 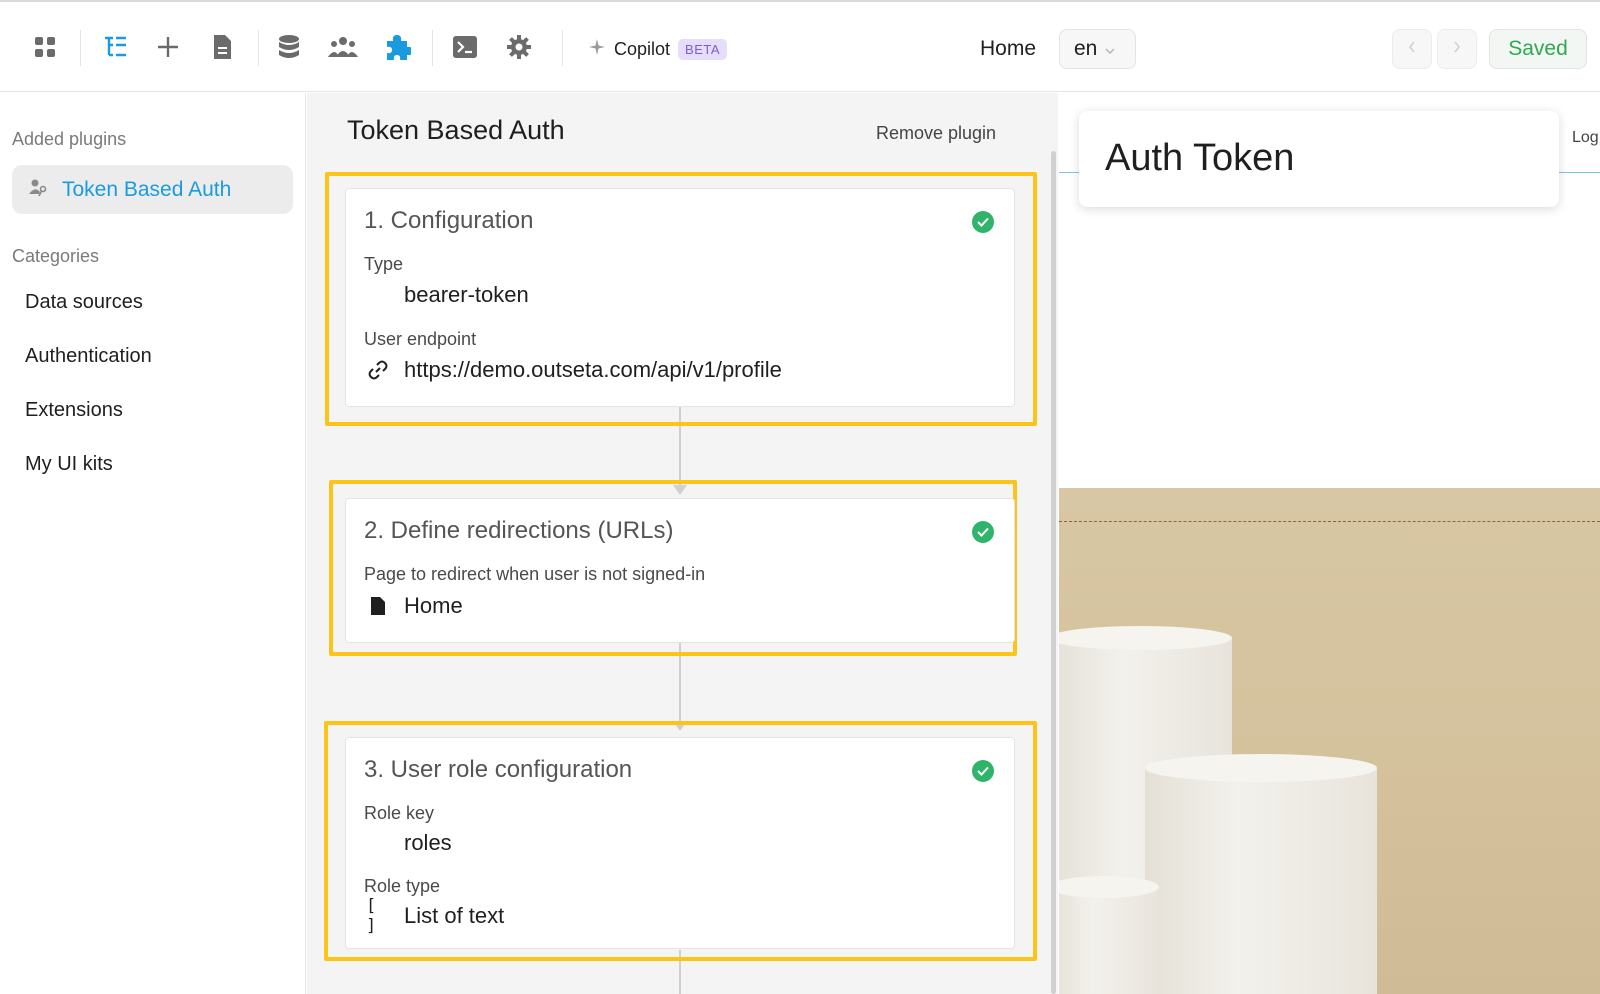 I want to click on beta-badge: BETA, so click(x=703, y=49).